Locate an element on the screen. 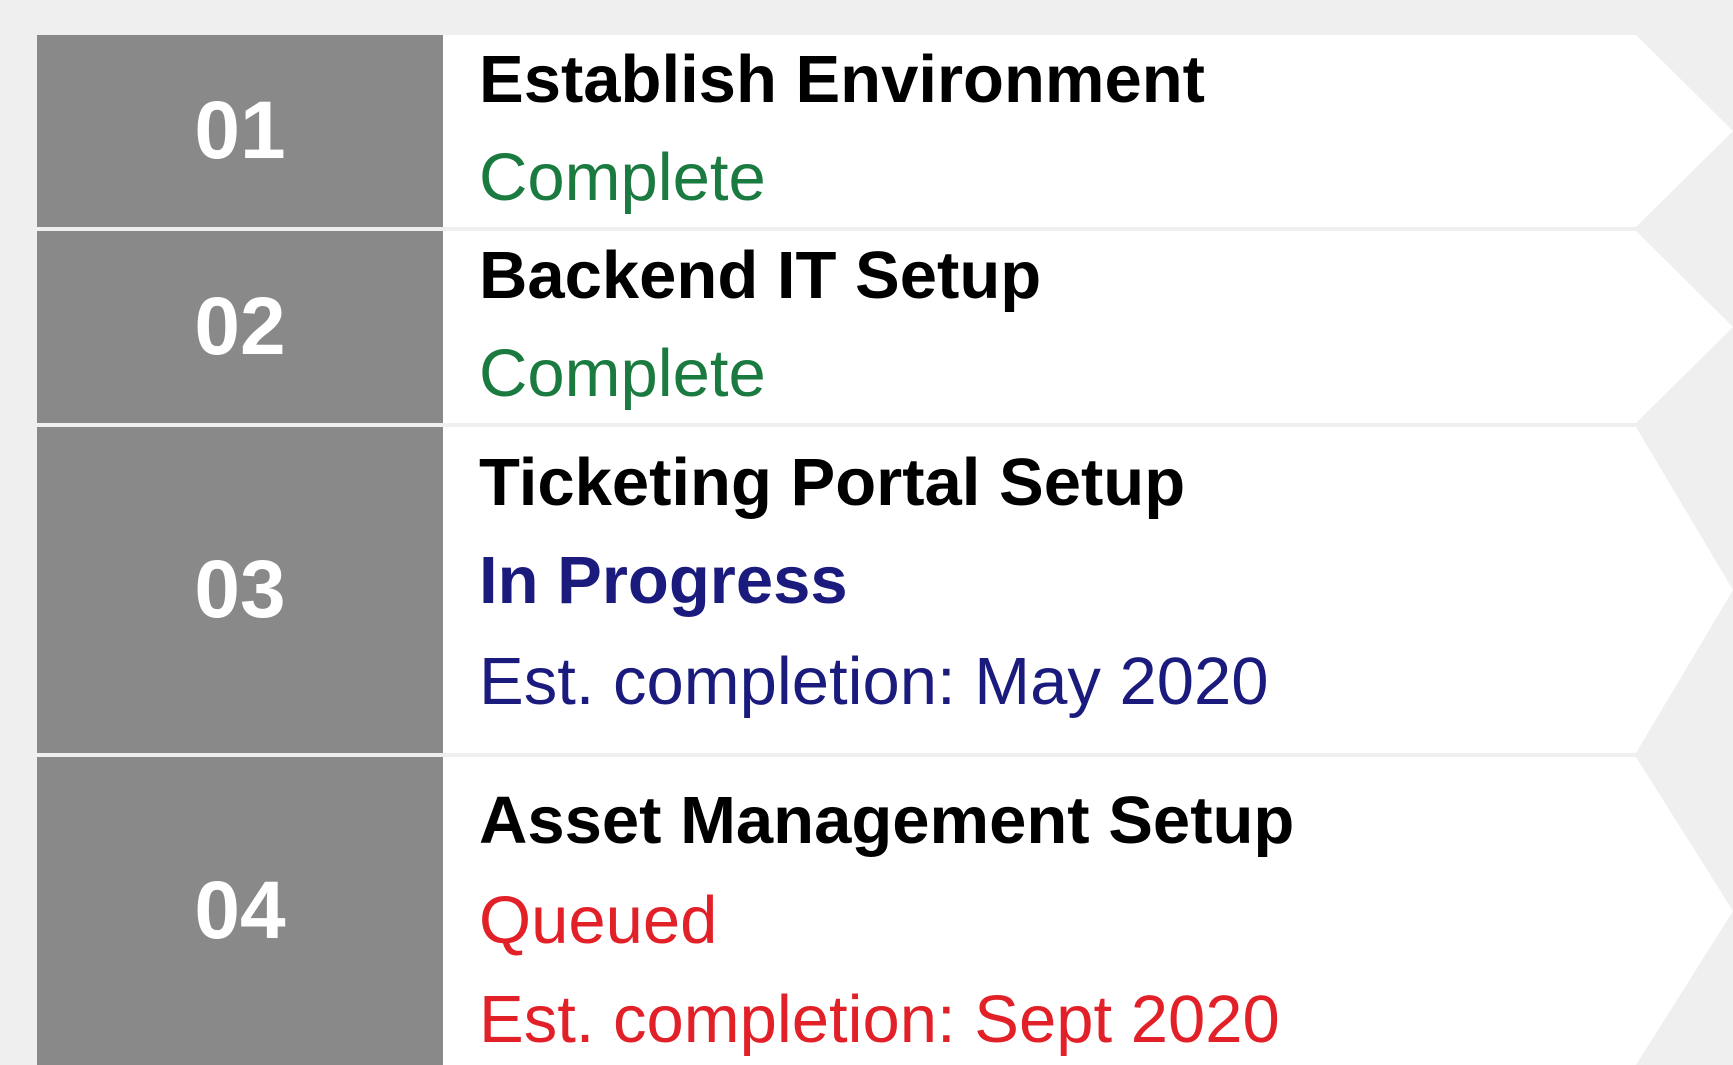  step-number-box-4: 04 is located at coordinates (240, 911).